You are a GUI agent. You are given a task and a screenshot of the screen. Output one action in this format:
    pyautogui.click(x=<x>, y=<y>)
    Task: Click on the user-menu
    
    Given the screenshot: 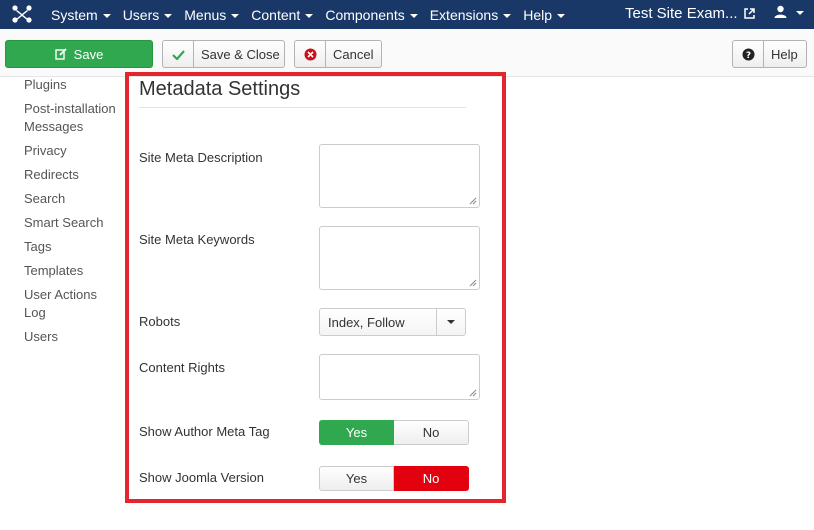 What is the action you would take?
    pyautogui.click(x=789, y=12)
    